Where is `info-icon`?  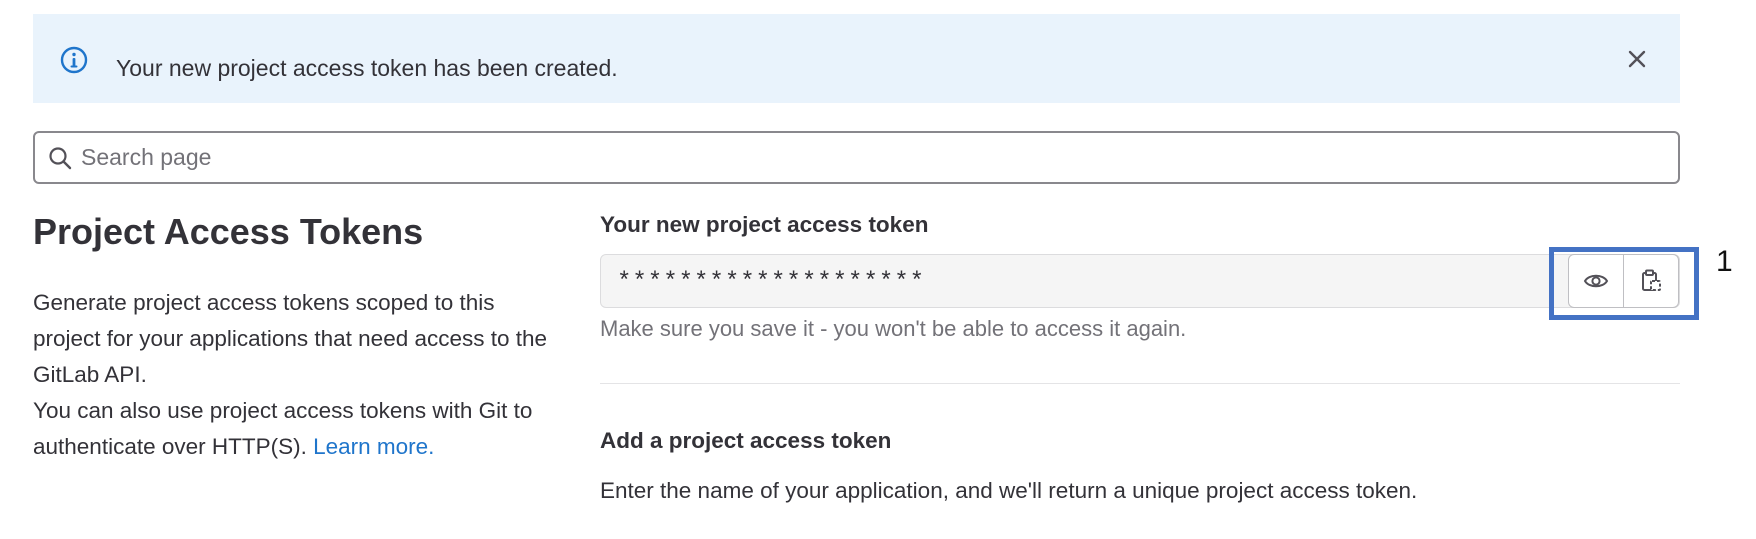
info-icon is located at coordinates (74, 60).